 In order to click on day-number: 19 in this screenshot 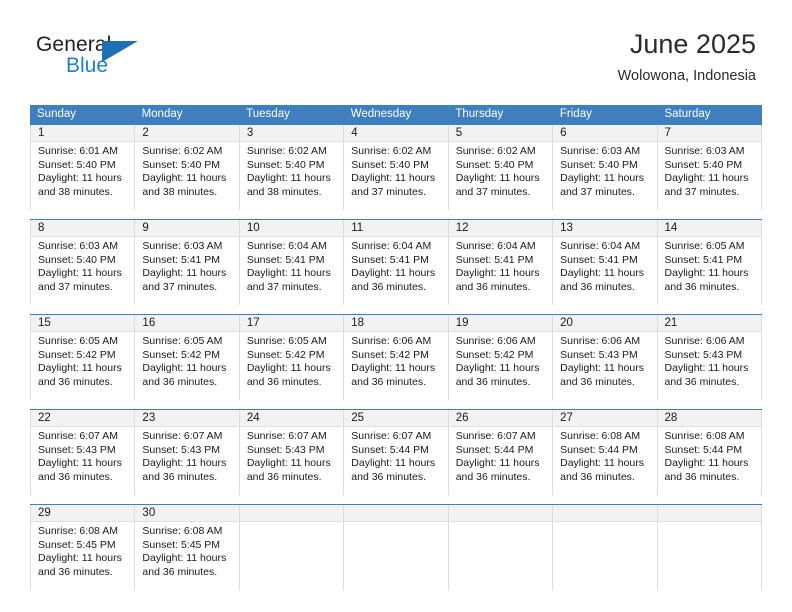, I will do `click(499, 323)`.